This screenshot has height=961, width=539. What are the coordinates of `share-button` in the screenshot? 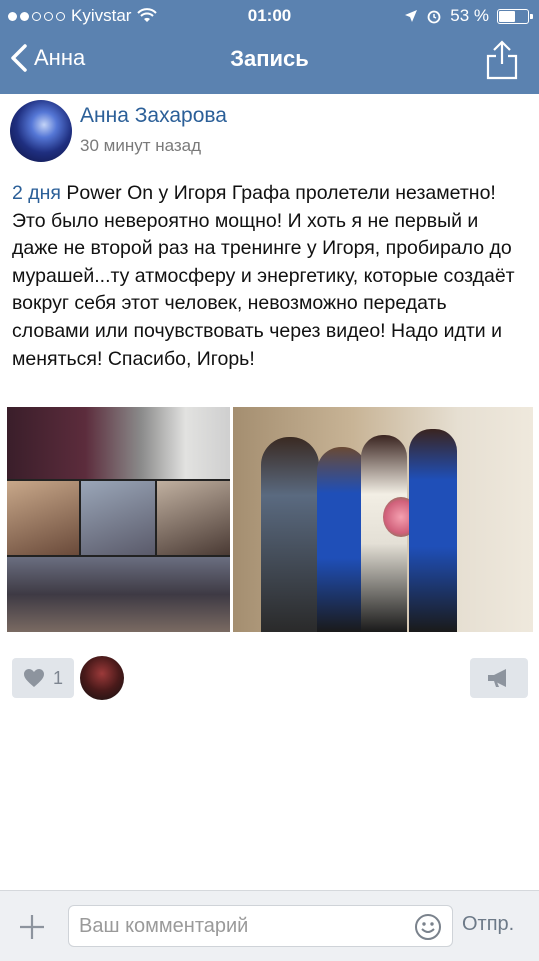 It's located at (502, 60).